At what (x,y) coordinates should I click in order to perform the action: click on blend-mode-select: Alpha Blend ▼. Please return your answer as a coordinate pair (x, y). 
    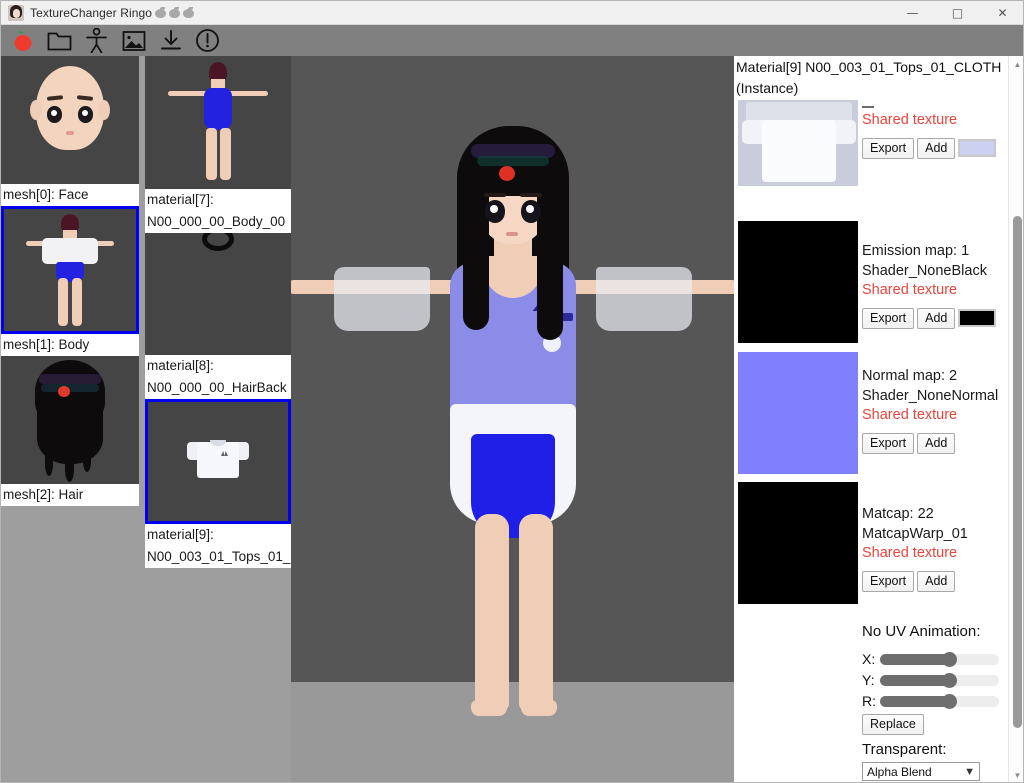
    Looking at the image, I should click on (921, 771).